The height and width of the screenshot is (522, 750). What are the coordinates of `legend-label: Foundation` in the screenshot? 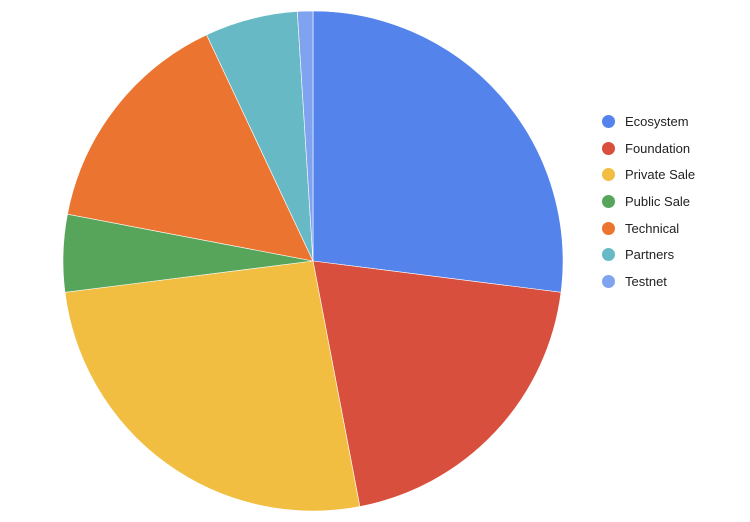 It's located at (658, 148).